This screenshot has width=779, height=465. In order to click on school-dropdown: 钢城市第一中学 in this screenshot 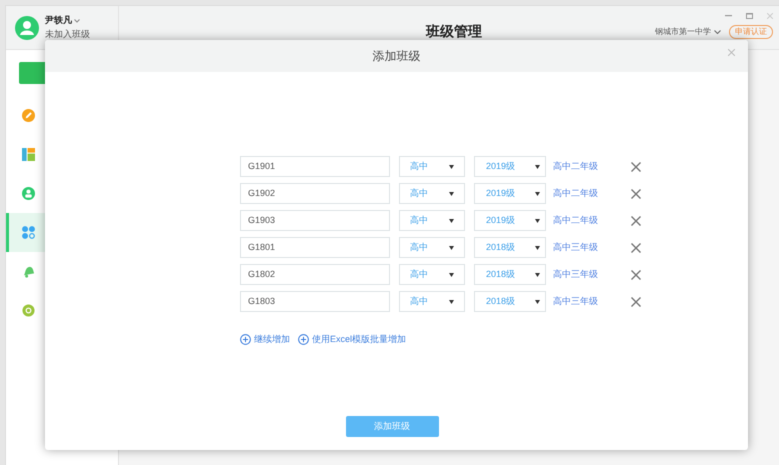, I will do `click(688, 32)`.